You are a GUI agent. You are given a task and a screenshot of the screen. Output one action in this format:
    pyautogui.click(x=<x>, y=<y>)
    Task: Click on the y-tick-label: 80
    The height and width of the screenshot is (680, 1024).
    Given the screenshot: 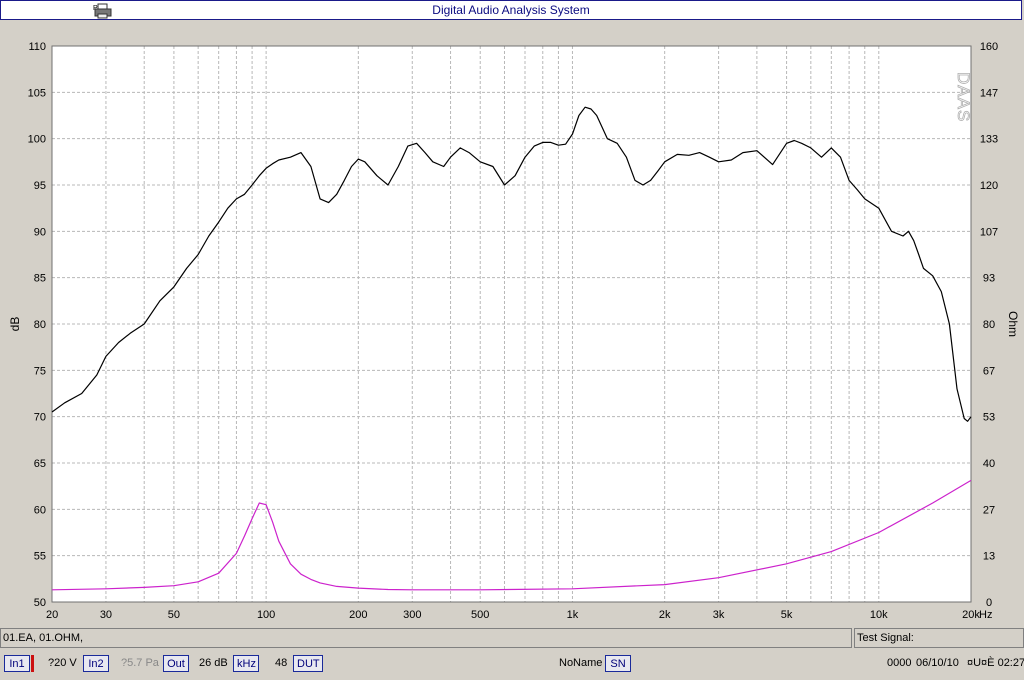 What is the action you would take?
    pyautogui.click(x=40, y=325)
    